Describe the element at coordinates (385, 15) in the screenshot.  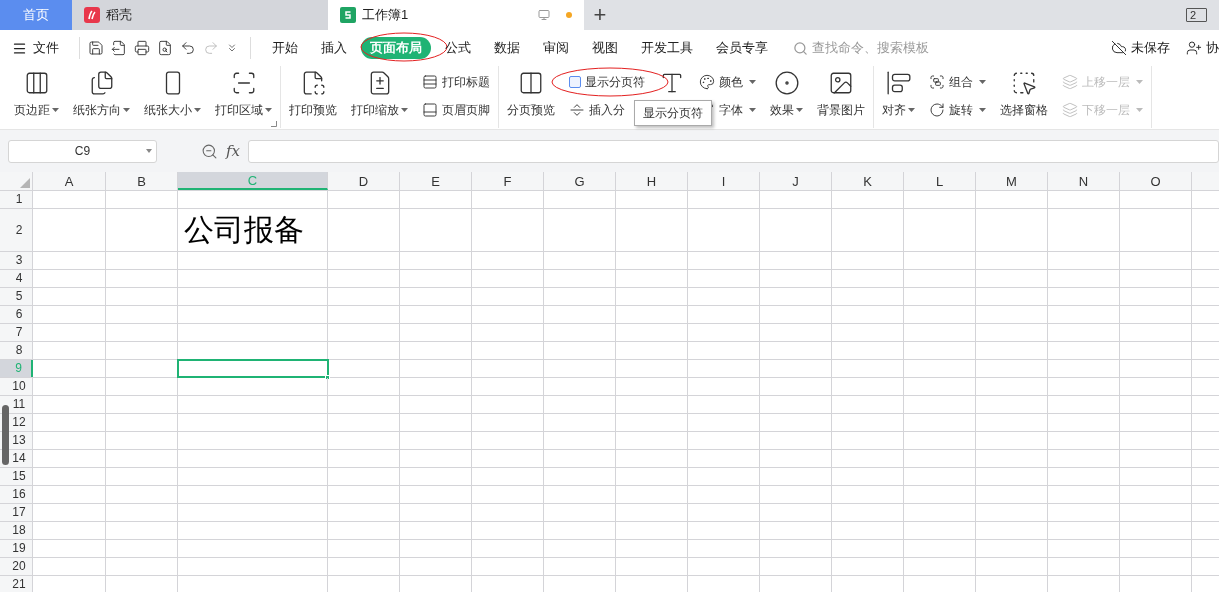
I see `tab-label: 工作簿1` at that location.